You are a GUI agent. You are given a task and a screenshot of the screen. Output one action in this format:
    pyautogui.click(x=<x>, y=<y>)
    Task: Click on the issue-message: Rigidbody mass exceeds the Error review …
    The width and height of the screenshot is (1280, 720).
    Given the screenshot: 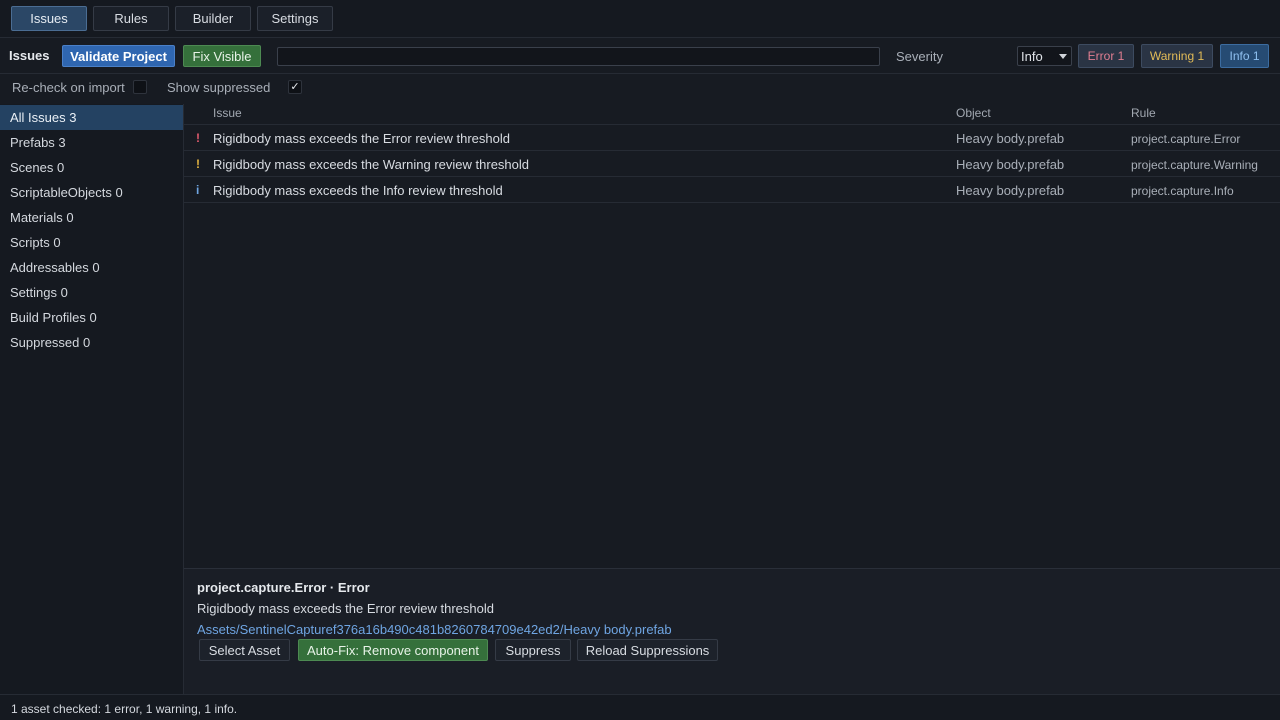 What is the action you would take?
    pyautogui.click(x=361, y=138)
    